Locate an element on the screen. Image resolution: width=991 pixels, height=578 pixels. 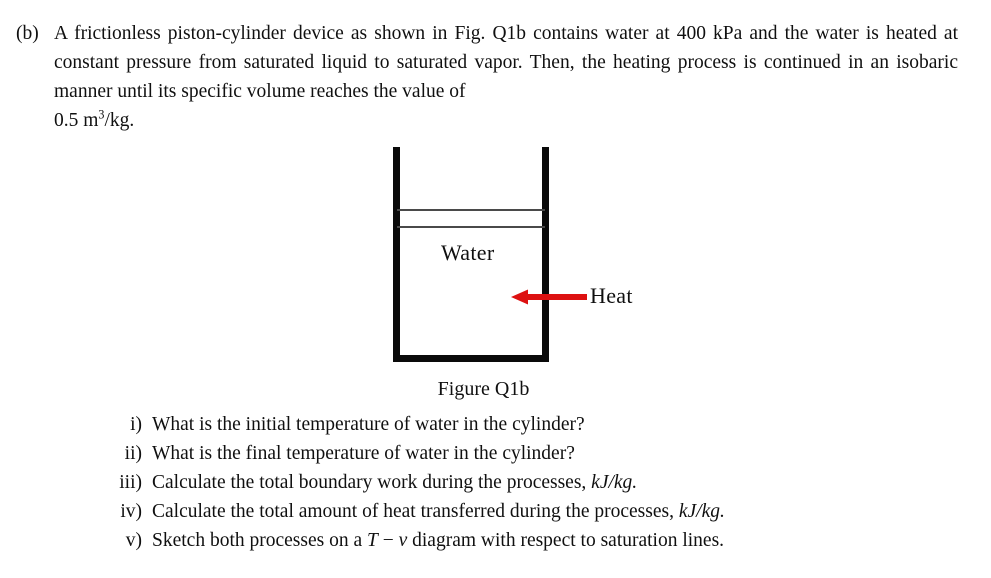
question-numeral: iii) is located at coordinates (130, 482).